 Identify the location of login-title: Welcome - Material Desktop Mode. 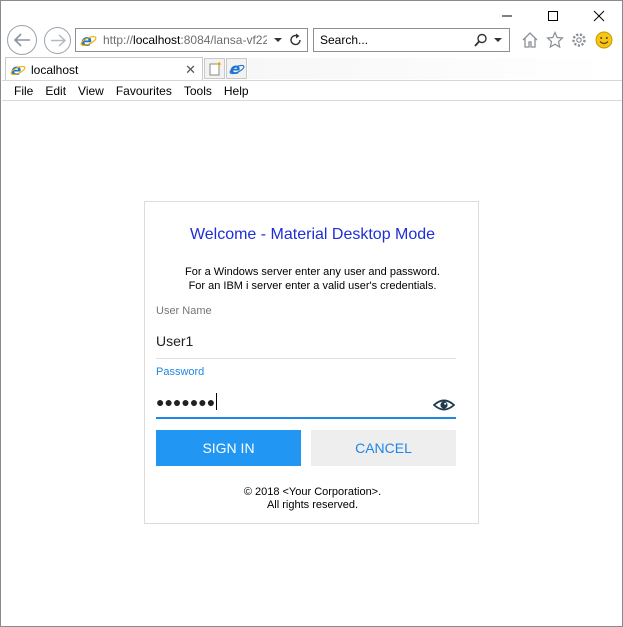
(312, 234).